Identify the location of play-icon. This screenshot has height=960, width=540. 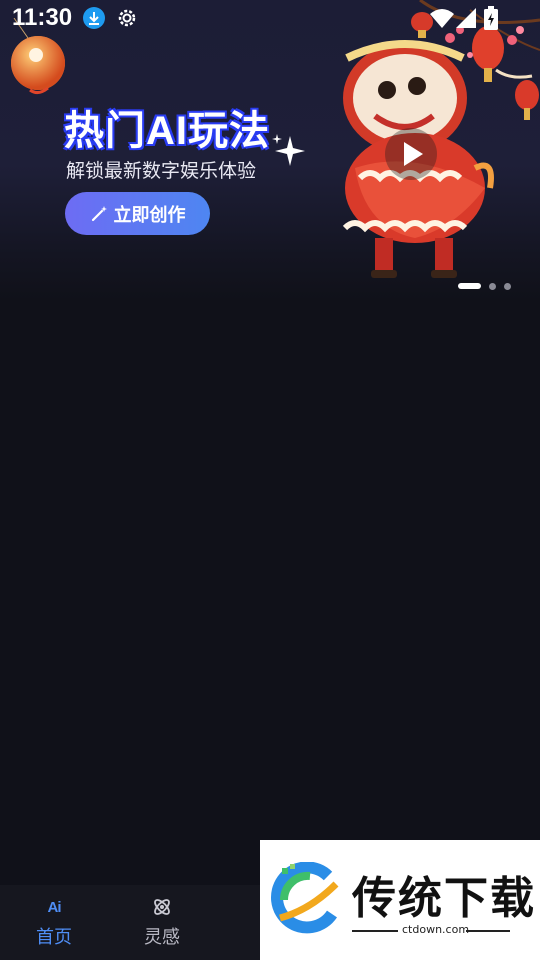
(413, 154).